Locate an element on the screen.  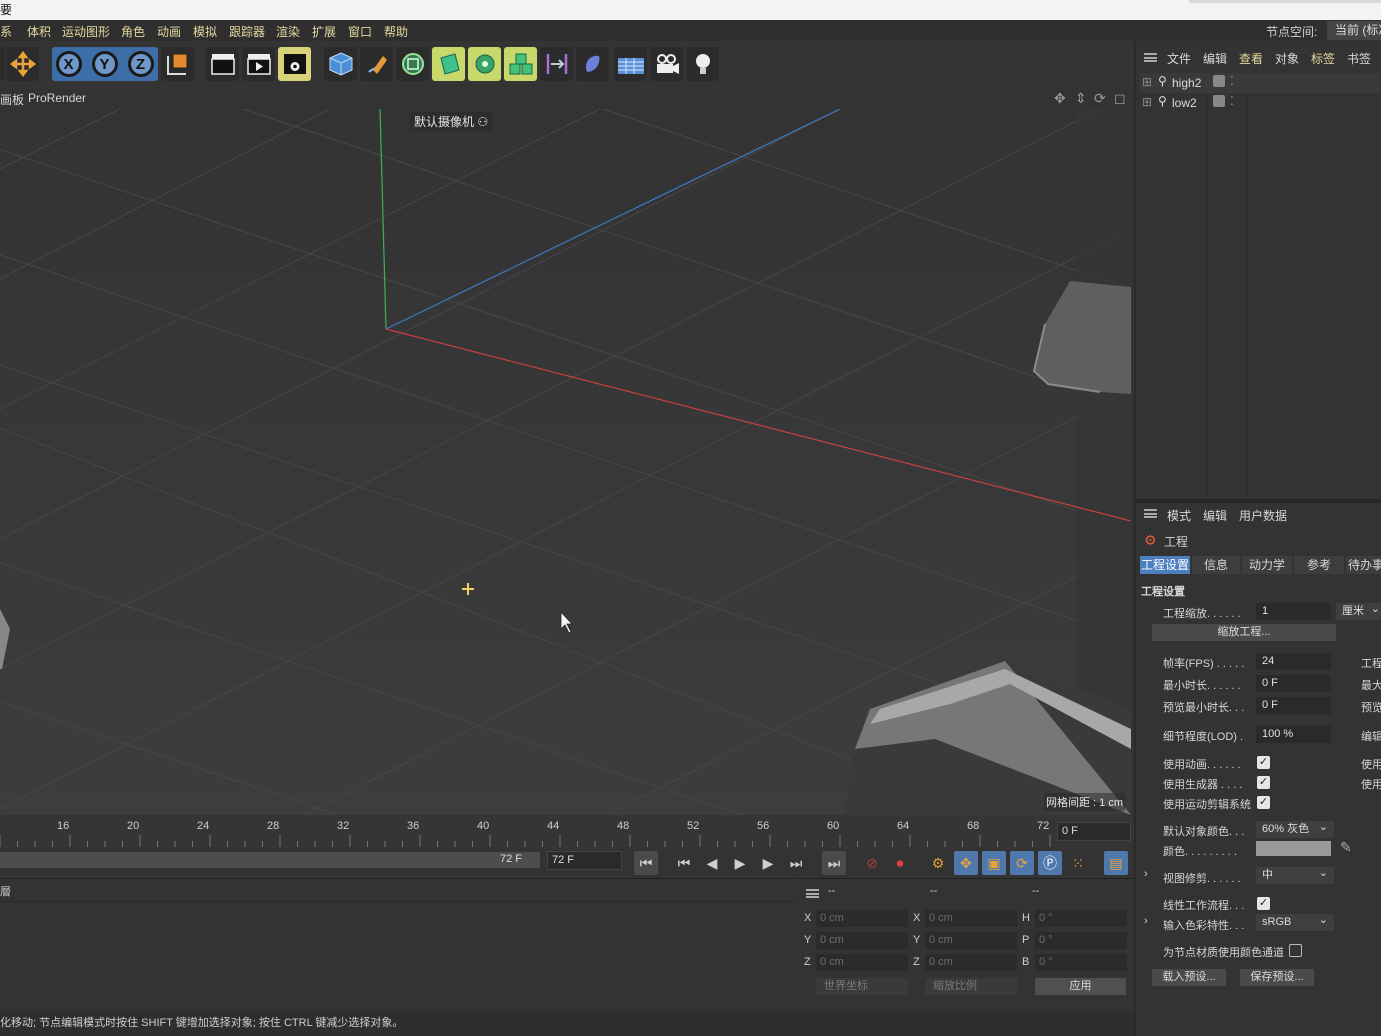
menu-item: 系 is located at coordinates (6, 31).